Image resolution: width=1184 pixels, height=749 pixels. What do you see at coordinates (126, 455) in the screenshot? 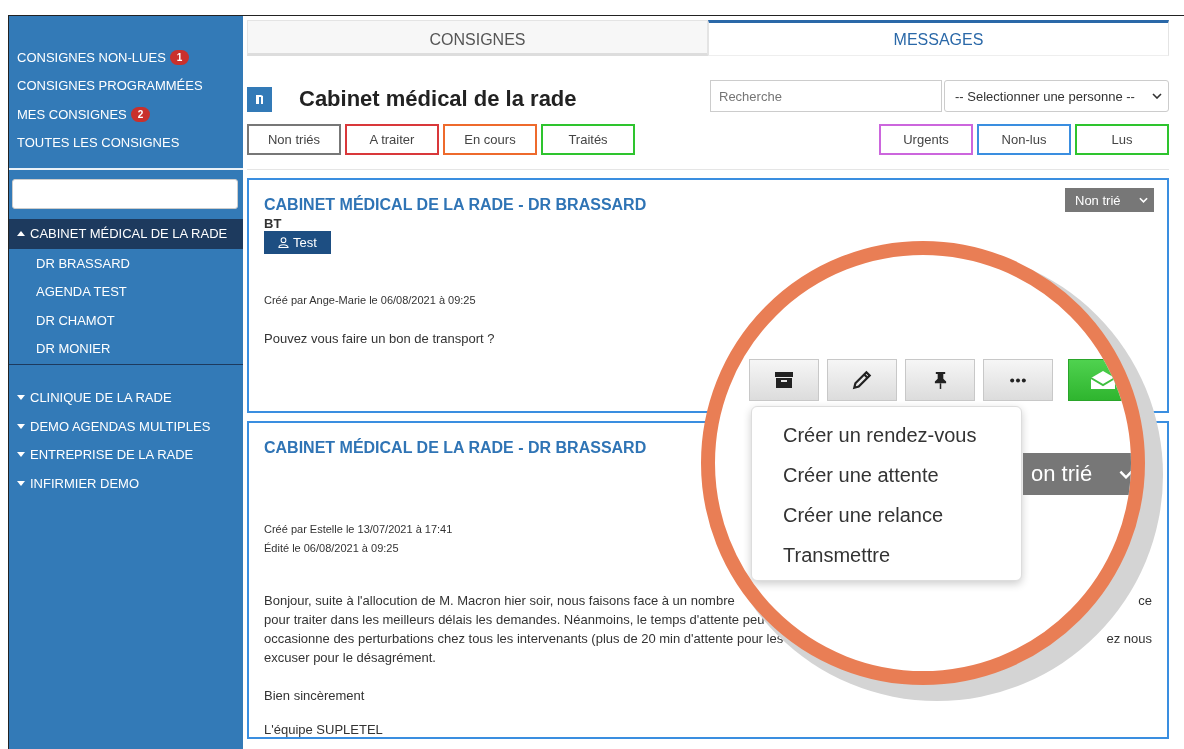
I see `tree-group: ENTREPRISE DE LA RADE` at bounding box center [126, 455].